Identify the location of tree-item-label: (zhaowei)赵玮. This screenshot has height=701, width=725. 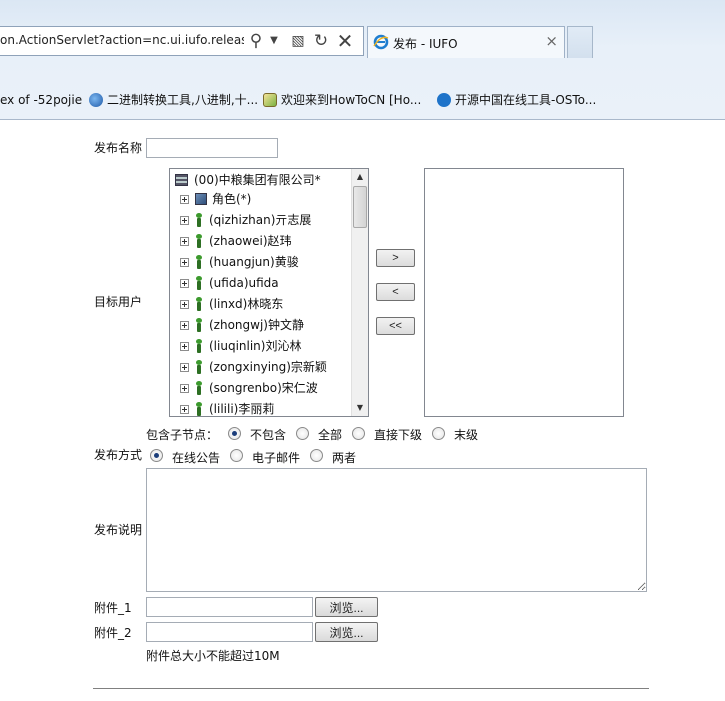
(250, 241).